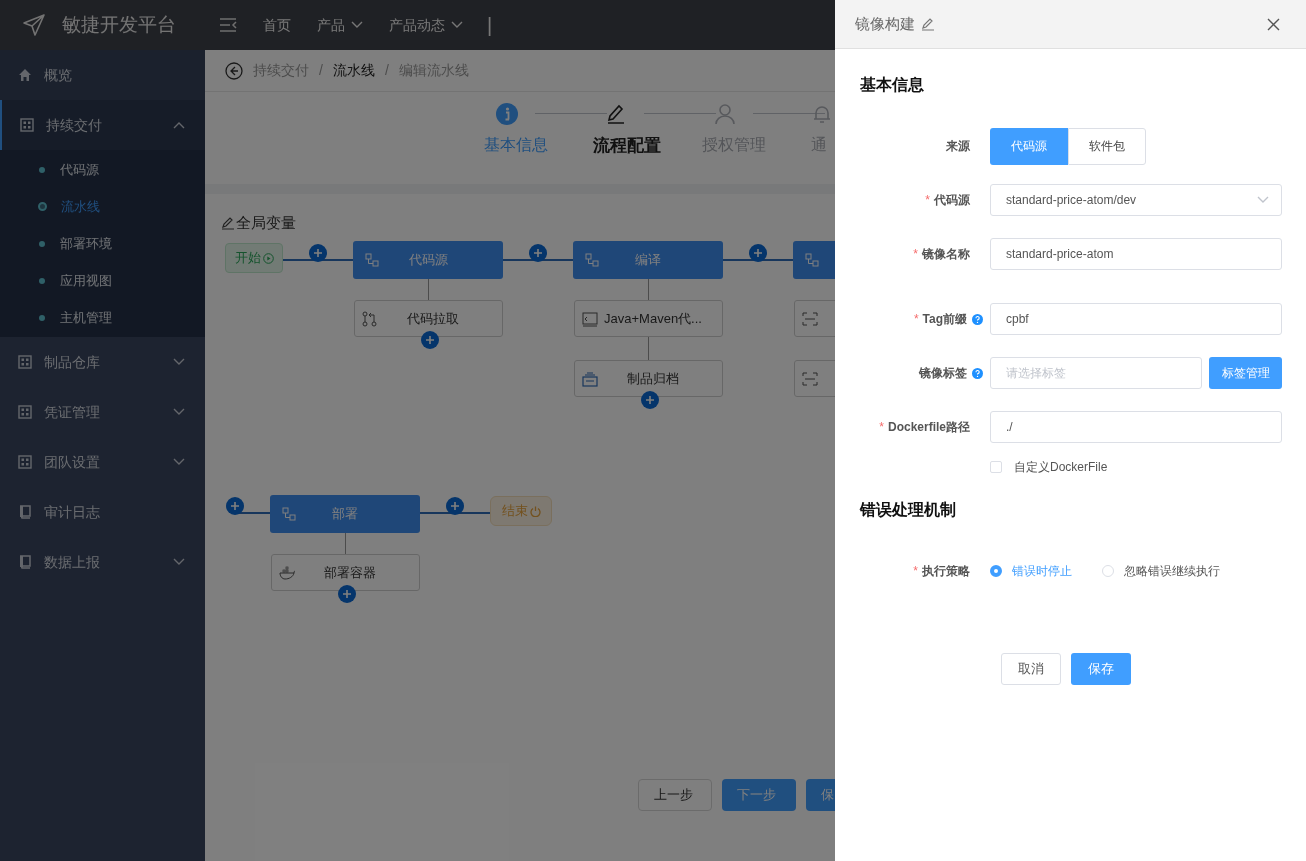  Describe the element at coordinates (908, 510) in the screenshot. I see `section-title: 错误处理机制` at that location.